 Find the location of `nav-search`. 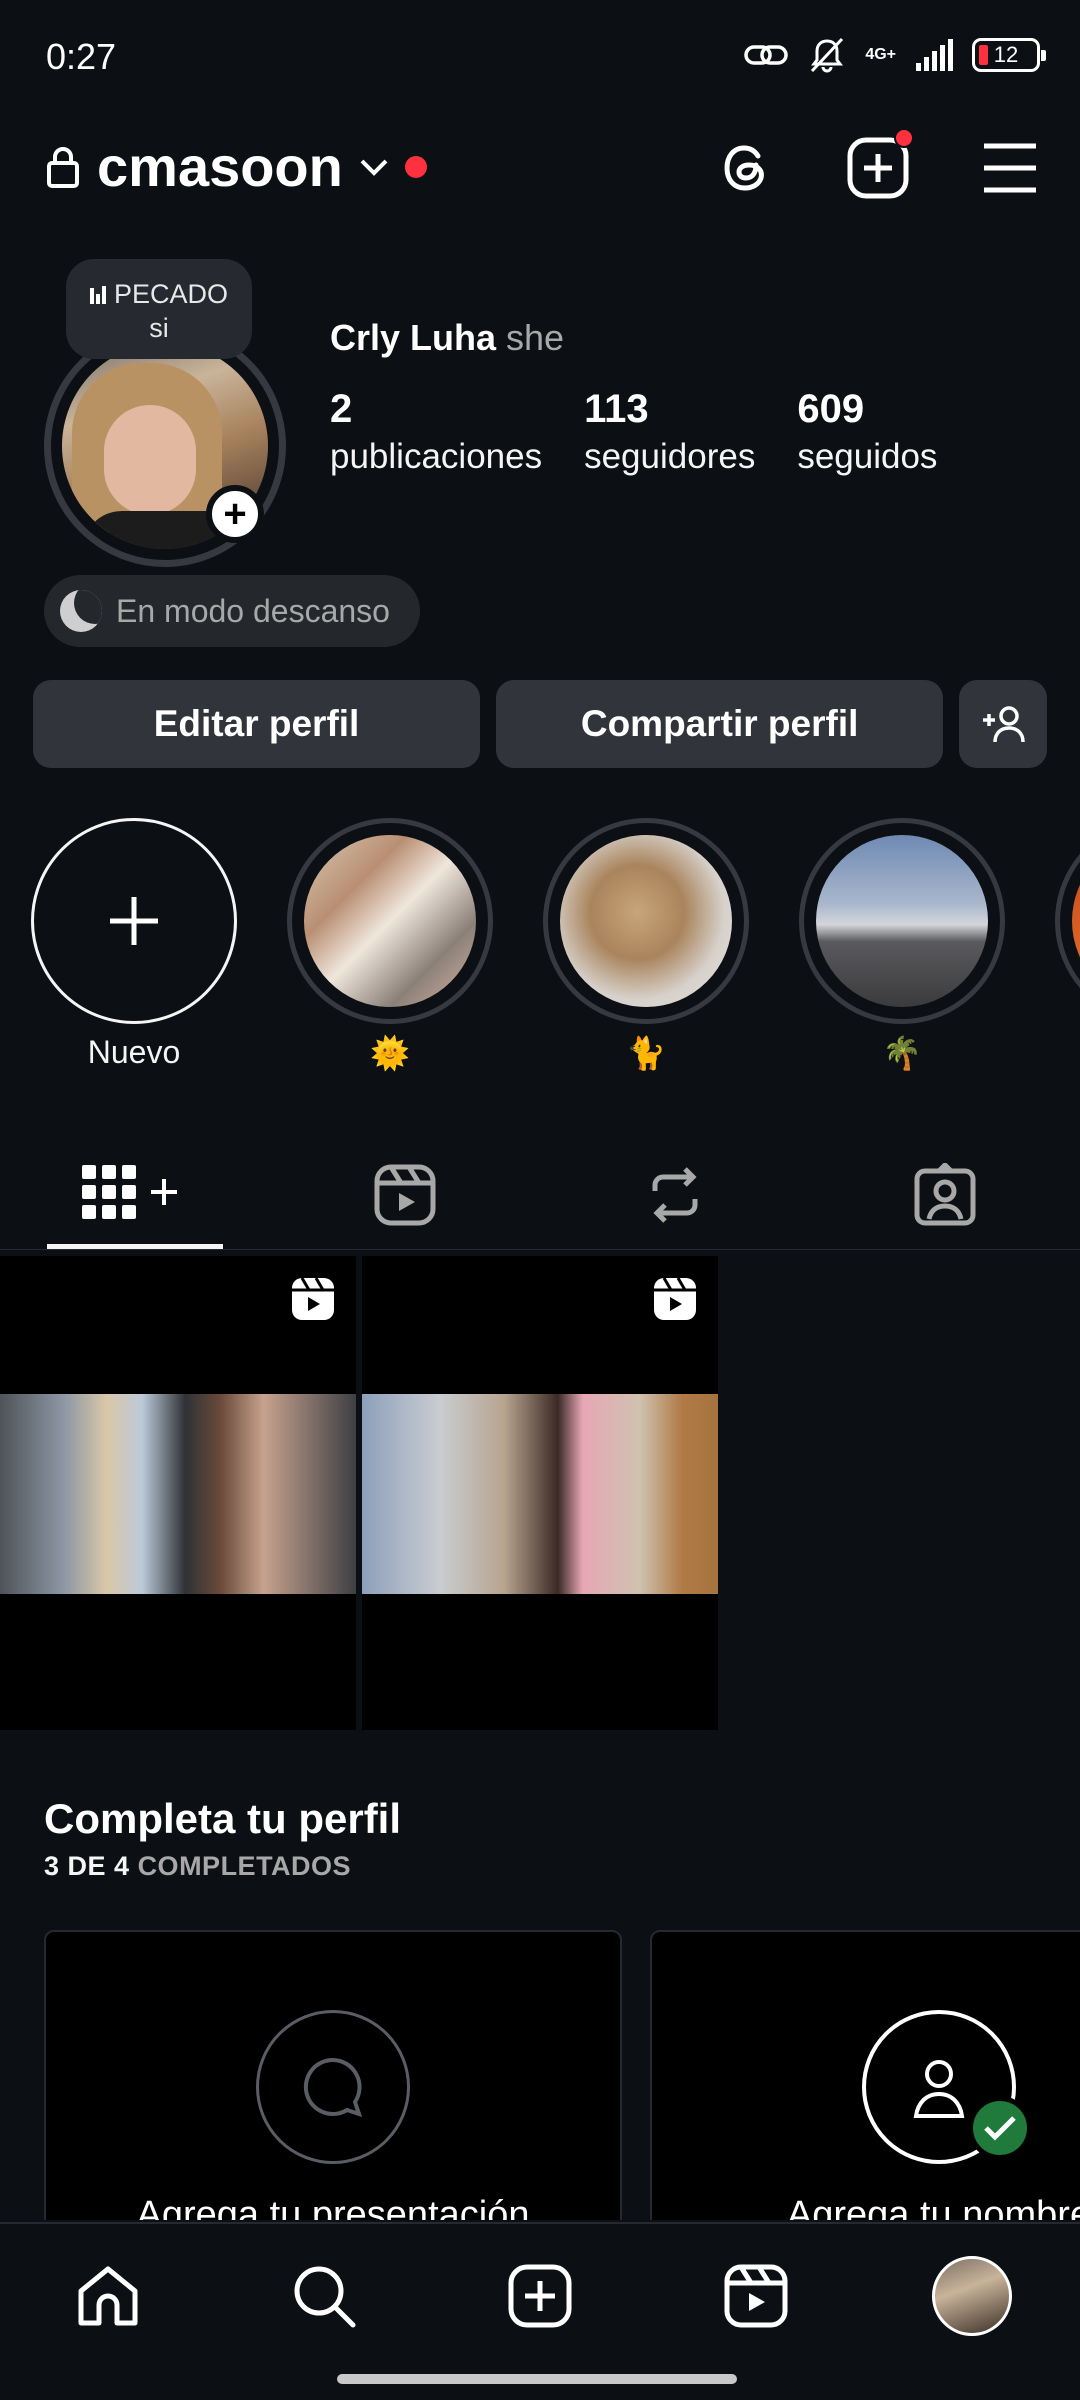

nav-search is located at coordinates (324, 2296).